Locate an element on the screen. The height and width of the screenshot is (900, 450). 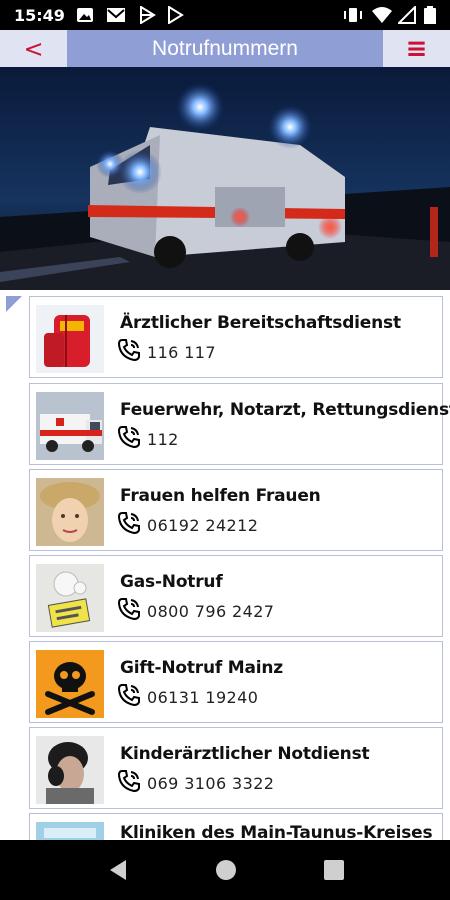
woman-portrait is located at coordinates (70, 512).